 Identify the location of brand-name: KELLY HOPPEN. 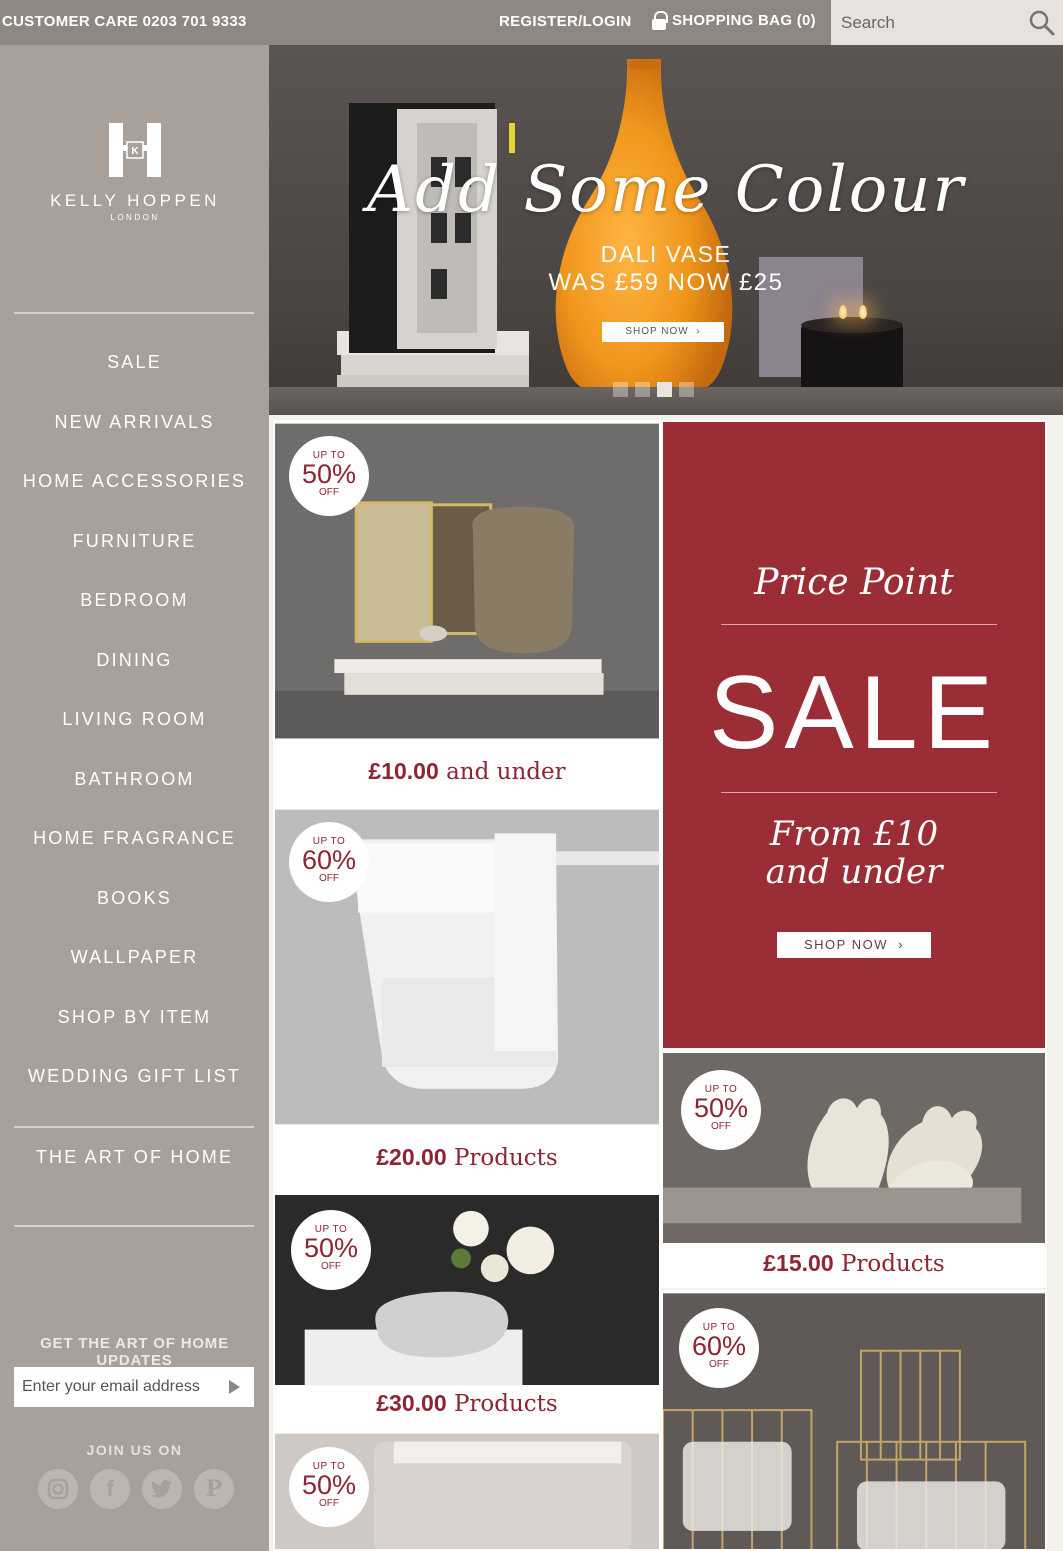
(135, 200).